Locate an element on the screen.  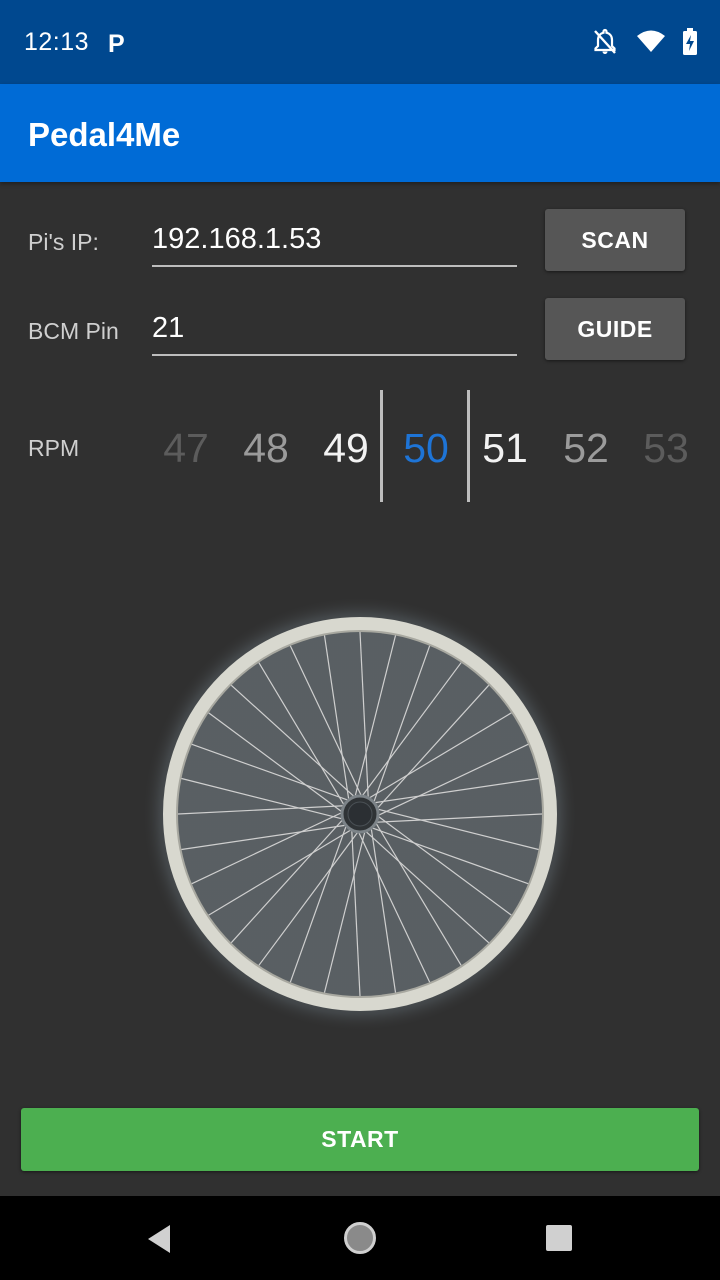
wifi-icon is located at coordinates (651, 41).